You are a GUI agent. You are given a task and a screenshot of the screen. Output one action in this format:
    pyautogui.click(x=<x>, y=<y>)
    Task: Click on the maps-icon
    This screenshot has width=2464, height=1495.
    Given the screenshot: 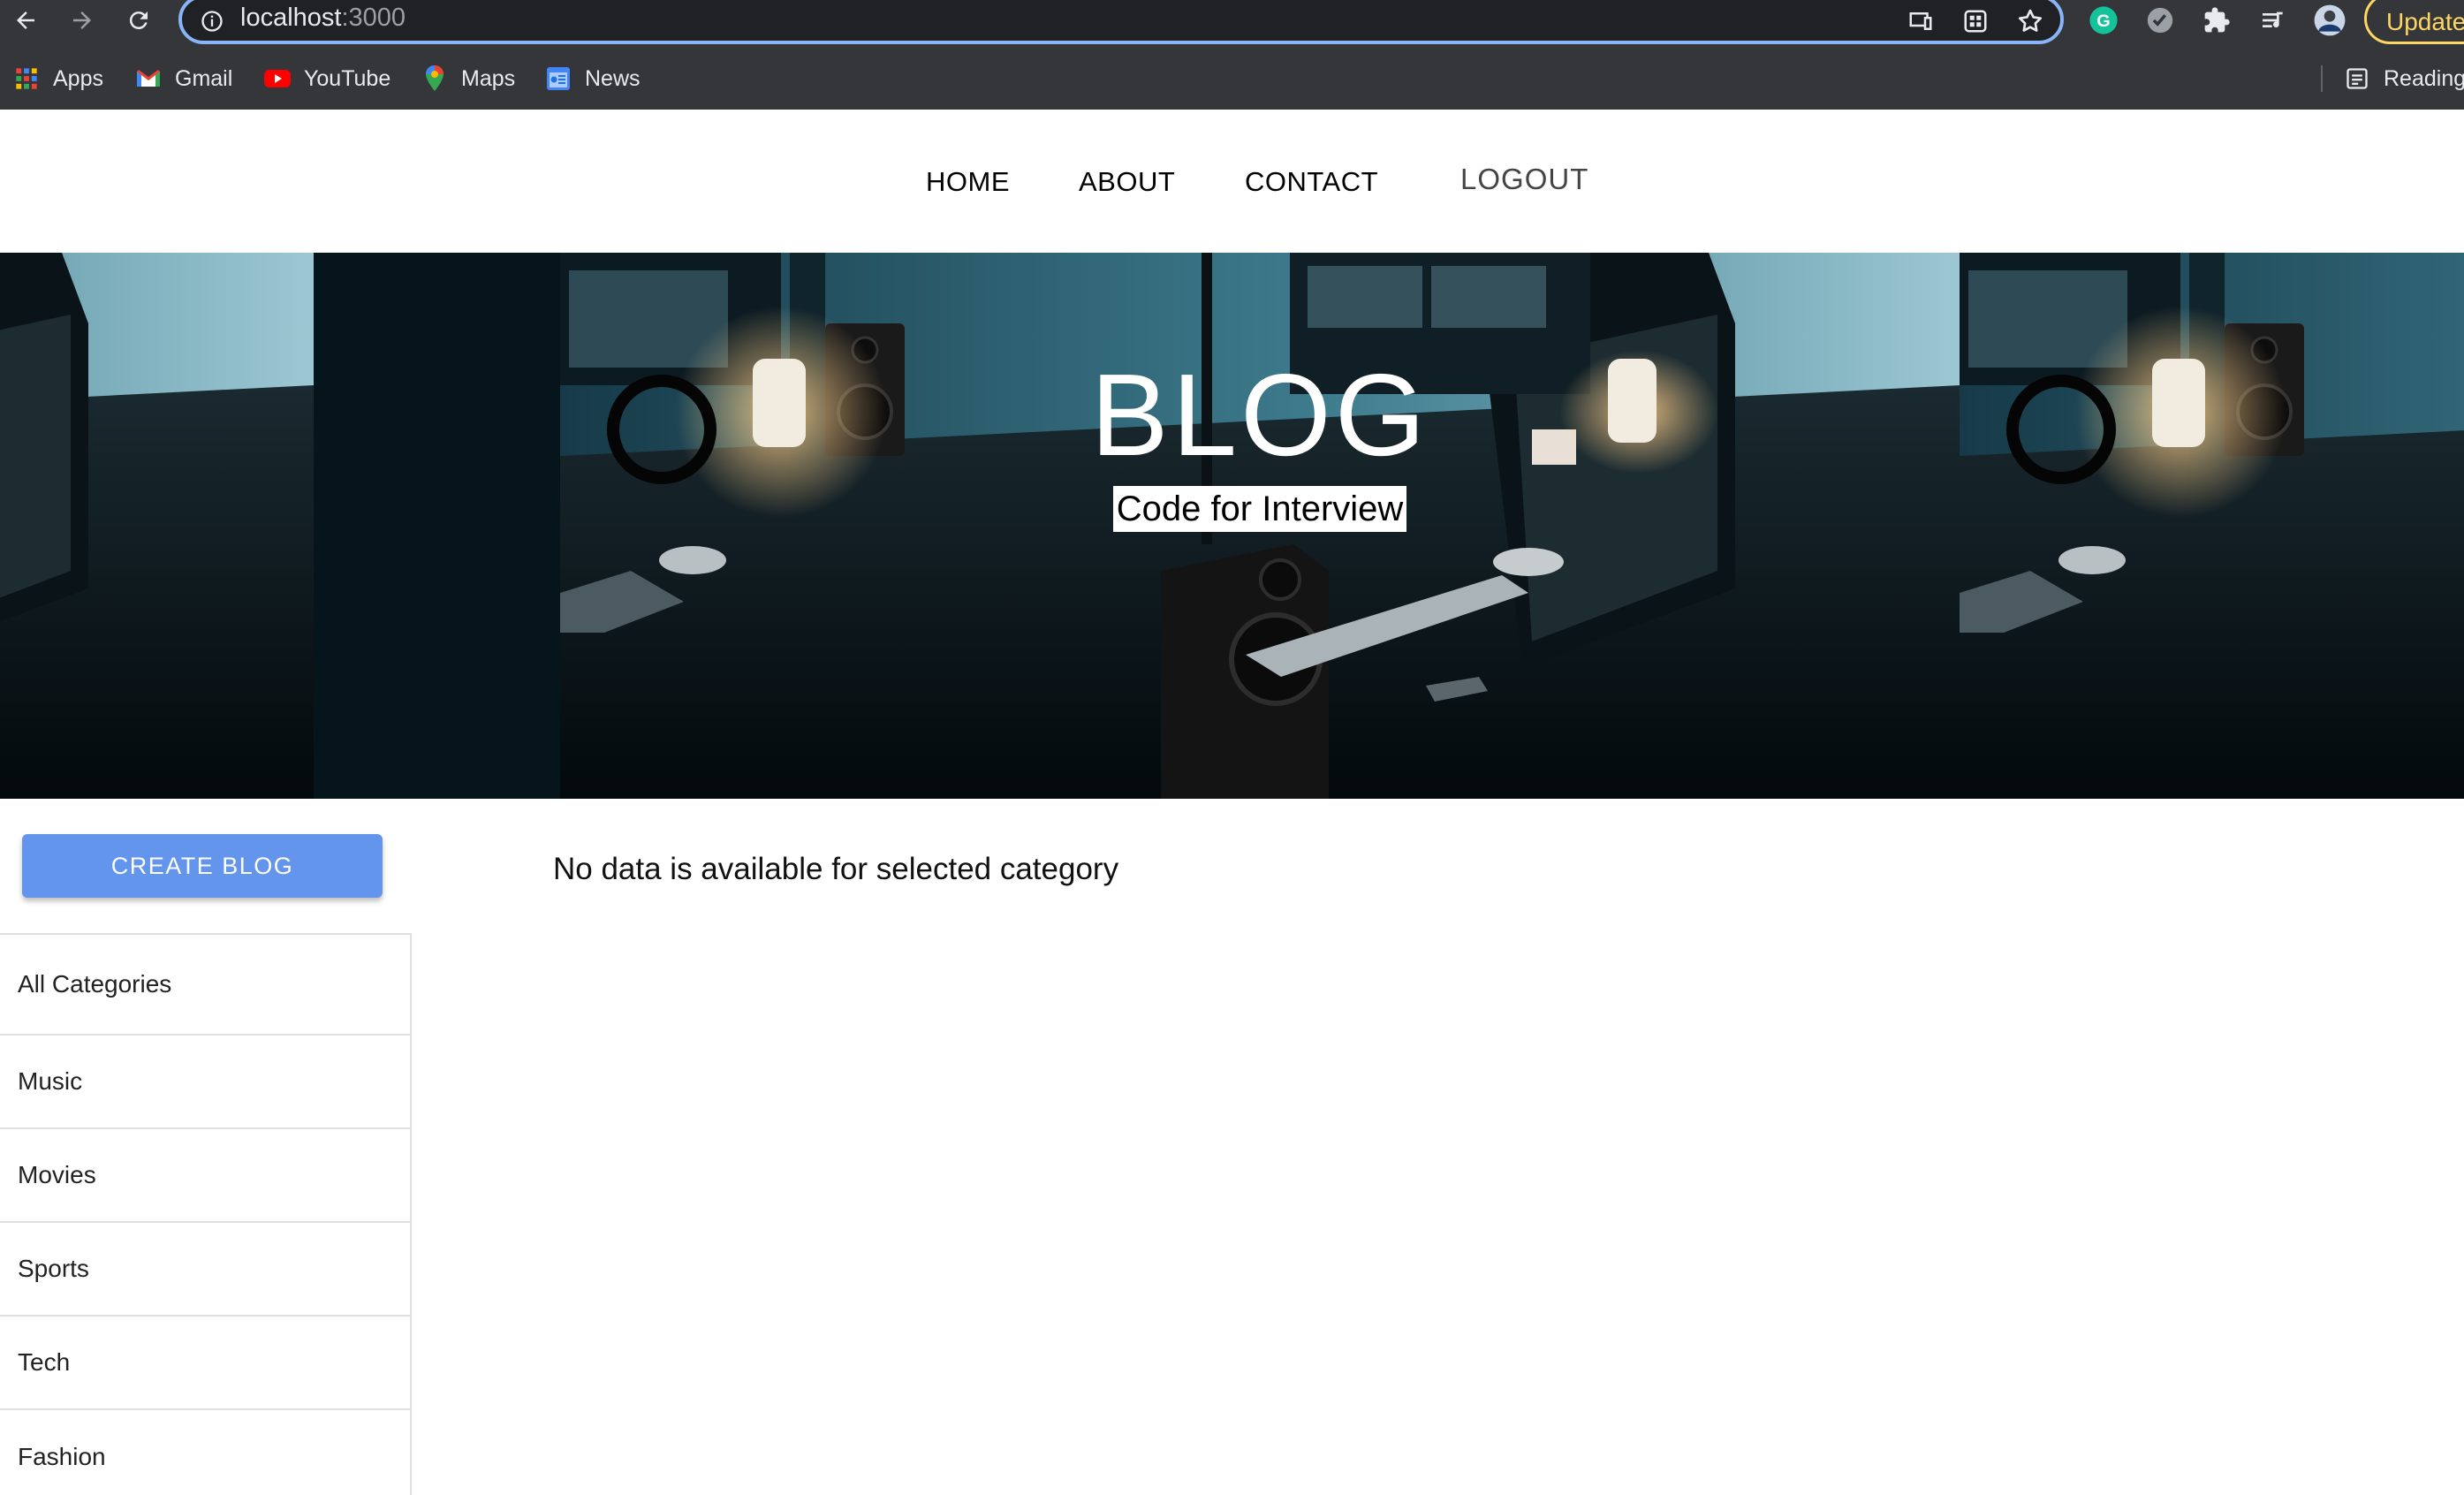 What is the action you would take?
    pyautogui.click(x=435, y=79)
    